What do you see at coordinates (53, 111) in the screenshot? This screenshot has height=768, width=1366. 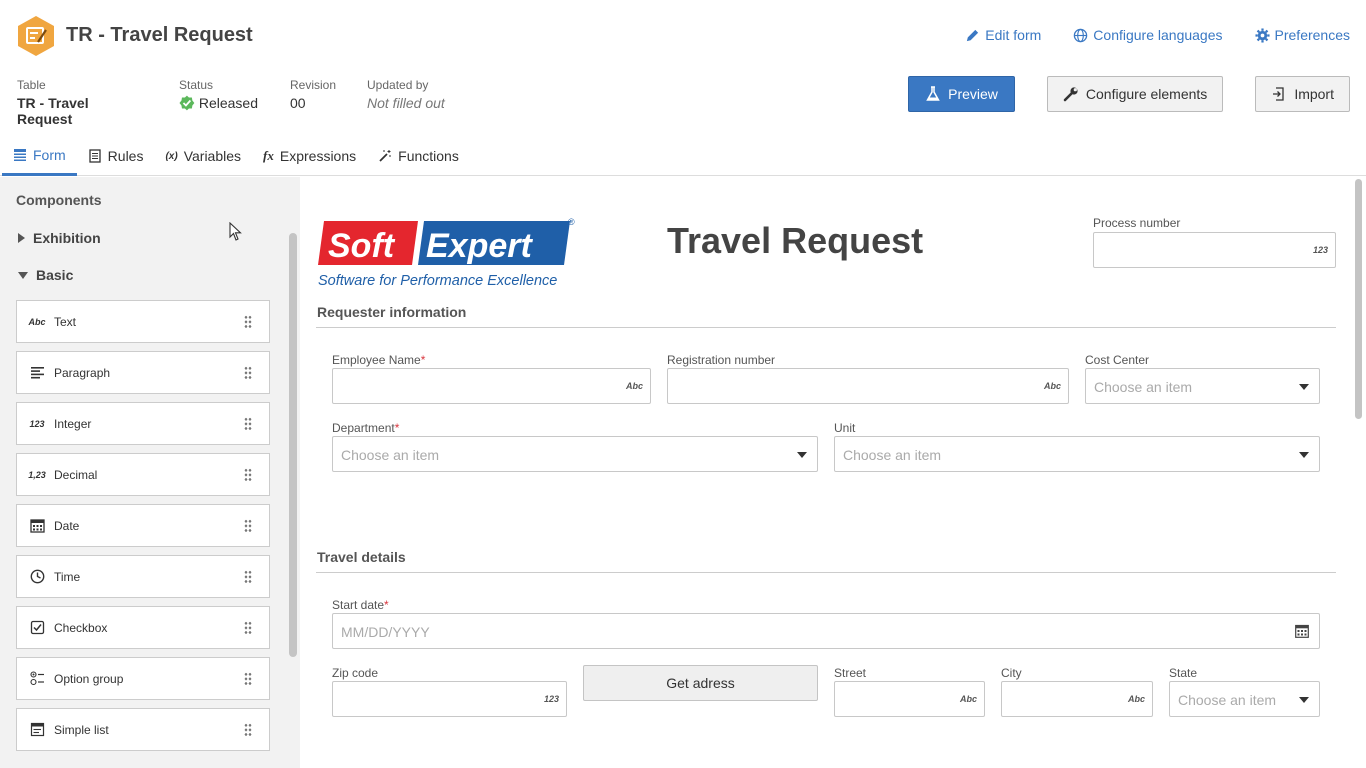 I see `table-value: TR - Travel Request` at bounding box center [53, 111].